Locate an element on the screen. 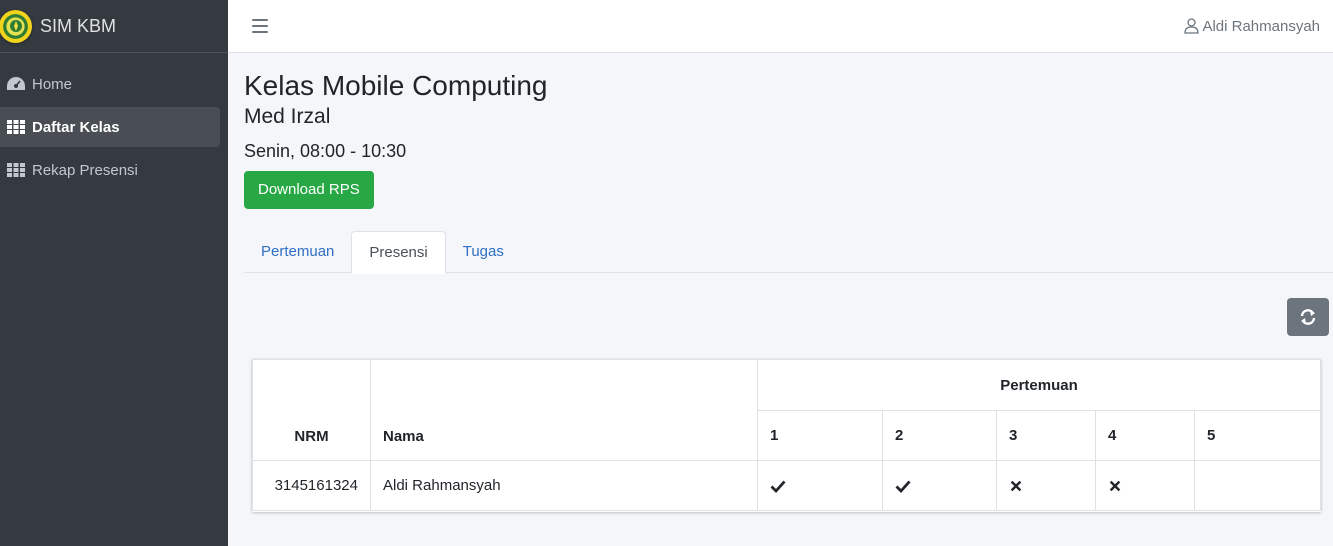  lecturer-name: Med Irzal is located at coordinates (287, 116).